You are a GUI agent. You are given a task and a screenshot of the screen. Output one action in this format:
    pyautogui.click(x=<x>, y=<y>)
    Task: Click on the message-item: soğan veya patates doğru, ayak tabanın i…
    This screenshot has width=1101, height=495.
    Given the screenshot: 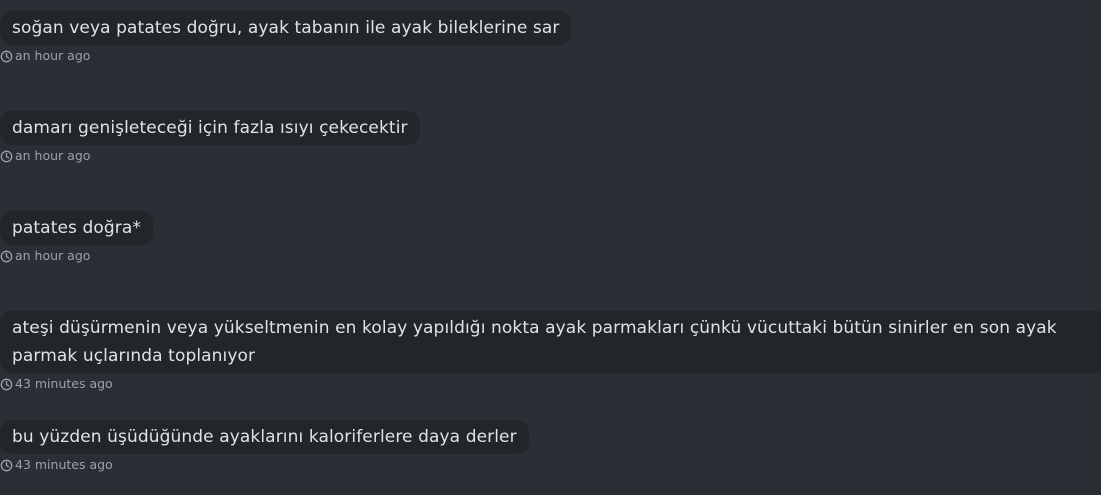 What is the action you would take?
    pyautogui.click(x=286, y=37)
    